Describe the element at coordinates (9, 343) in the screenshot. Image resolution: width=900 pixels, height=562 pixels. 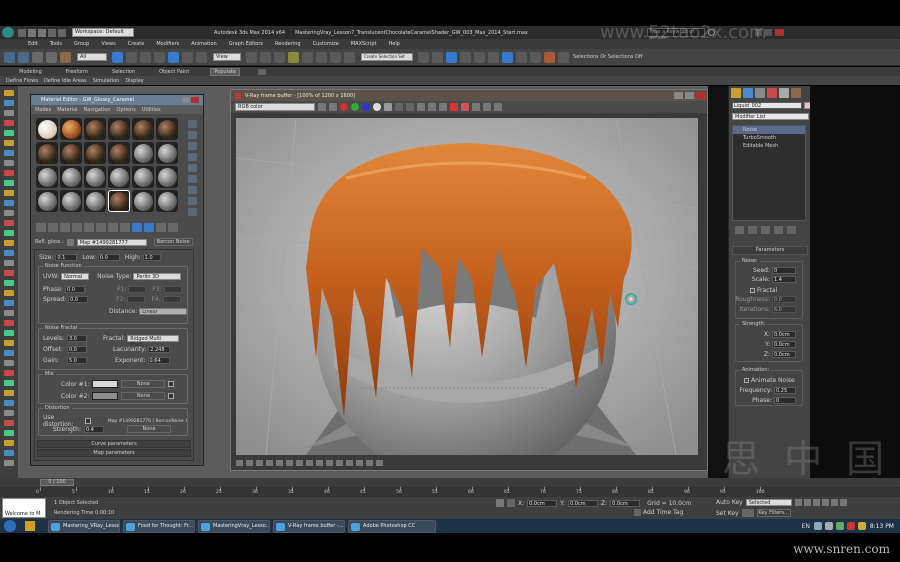
I see `shift-tool-icon` at that location.